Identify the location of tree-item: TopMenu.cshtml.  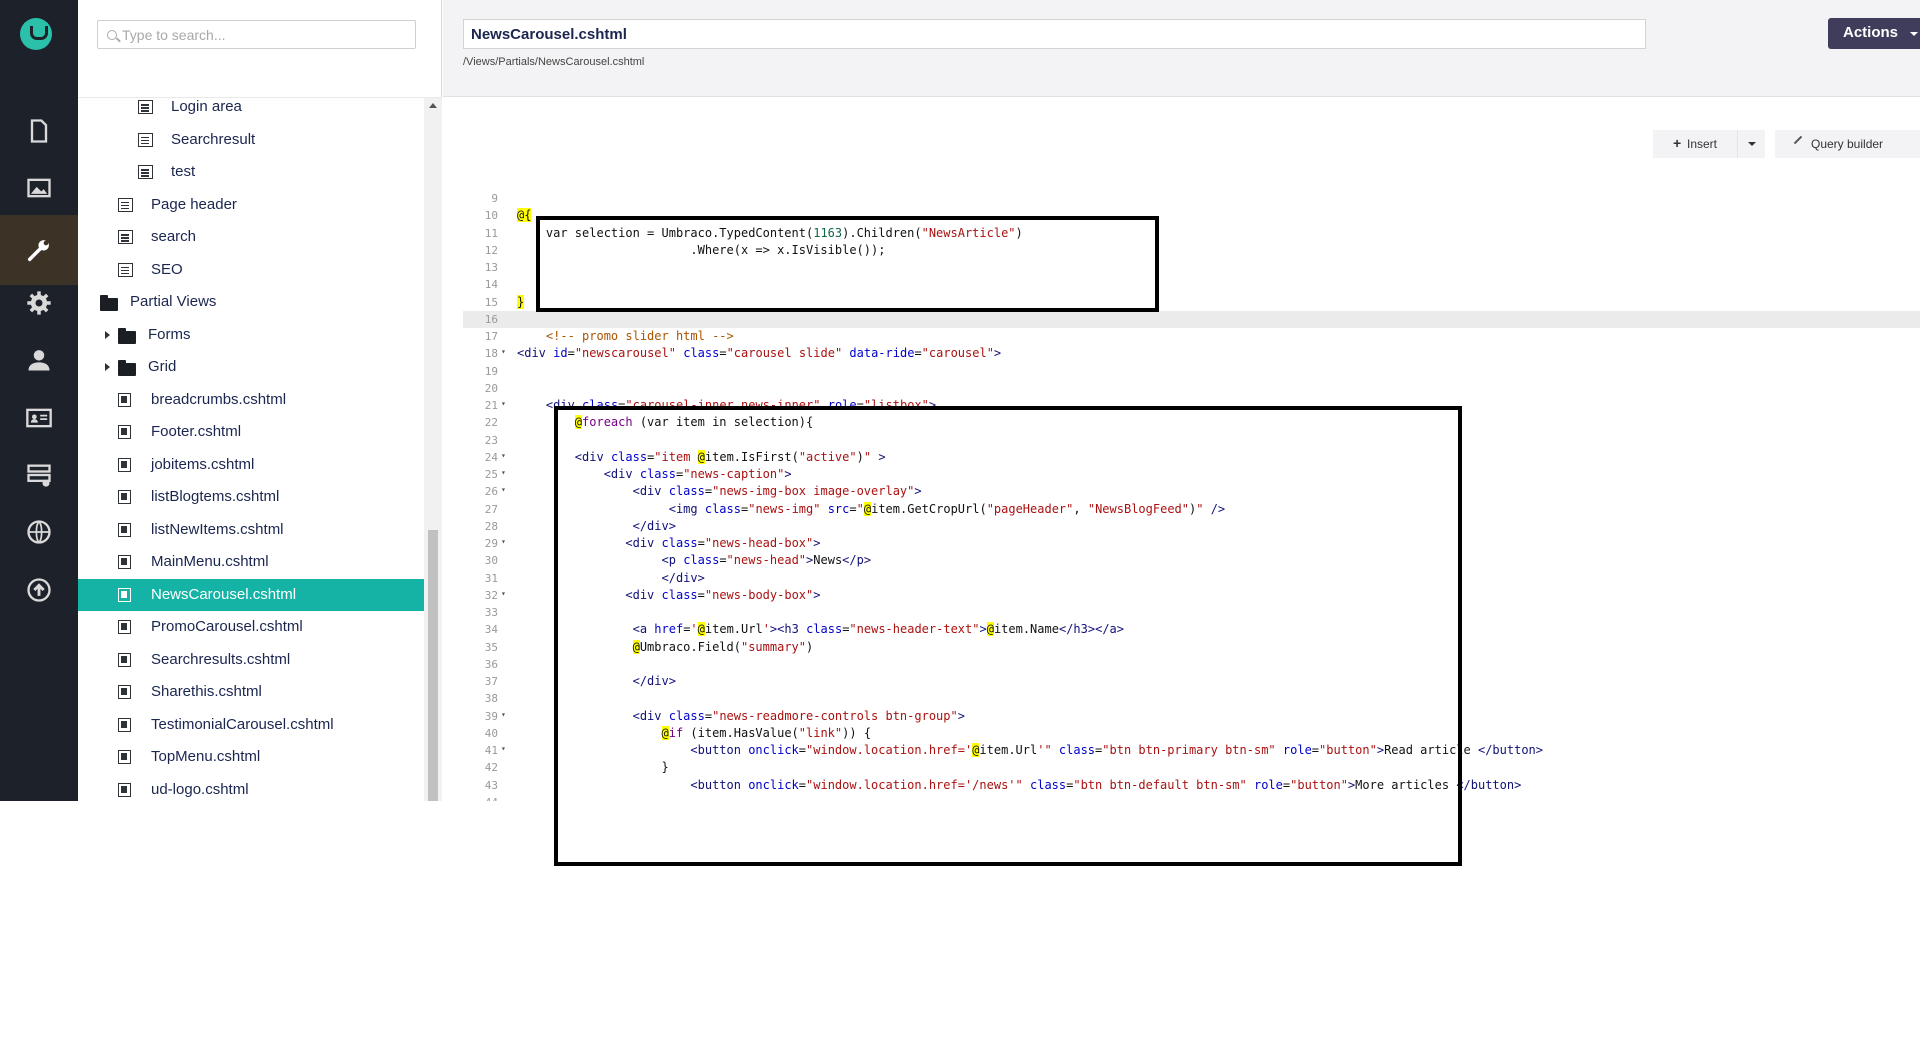
(251, 757).